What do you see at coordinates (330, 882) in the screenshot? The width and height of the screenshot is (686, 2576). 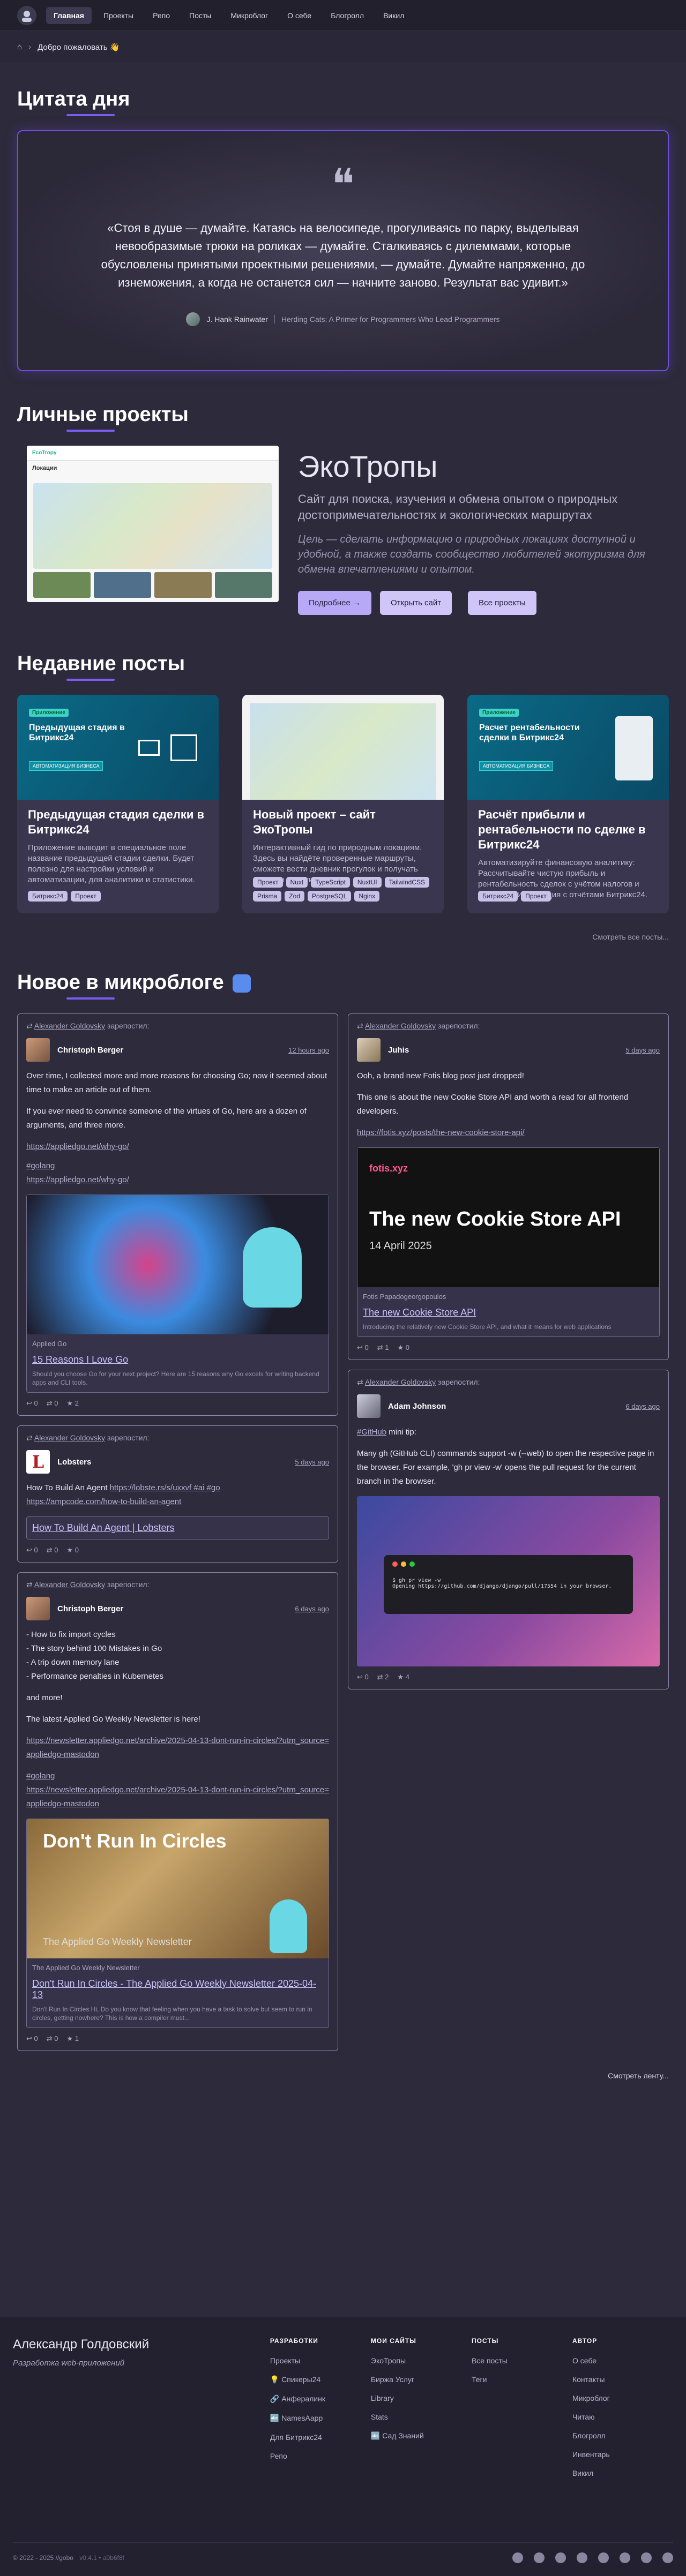 I see `tag: TypeScript` at bounding box center [330, 882].